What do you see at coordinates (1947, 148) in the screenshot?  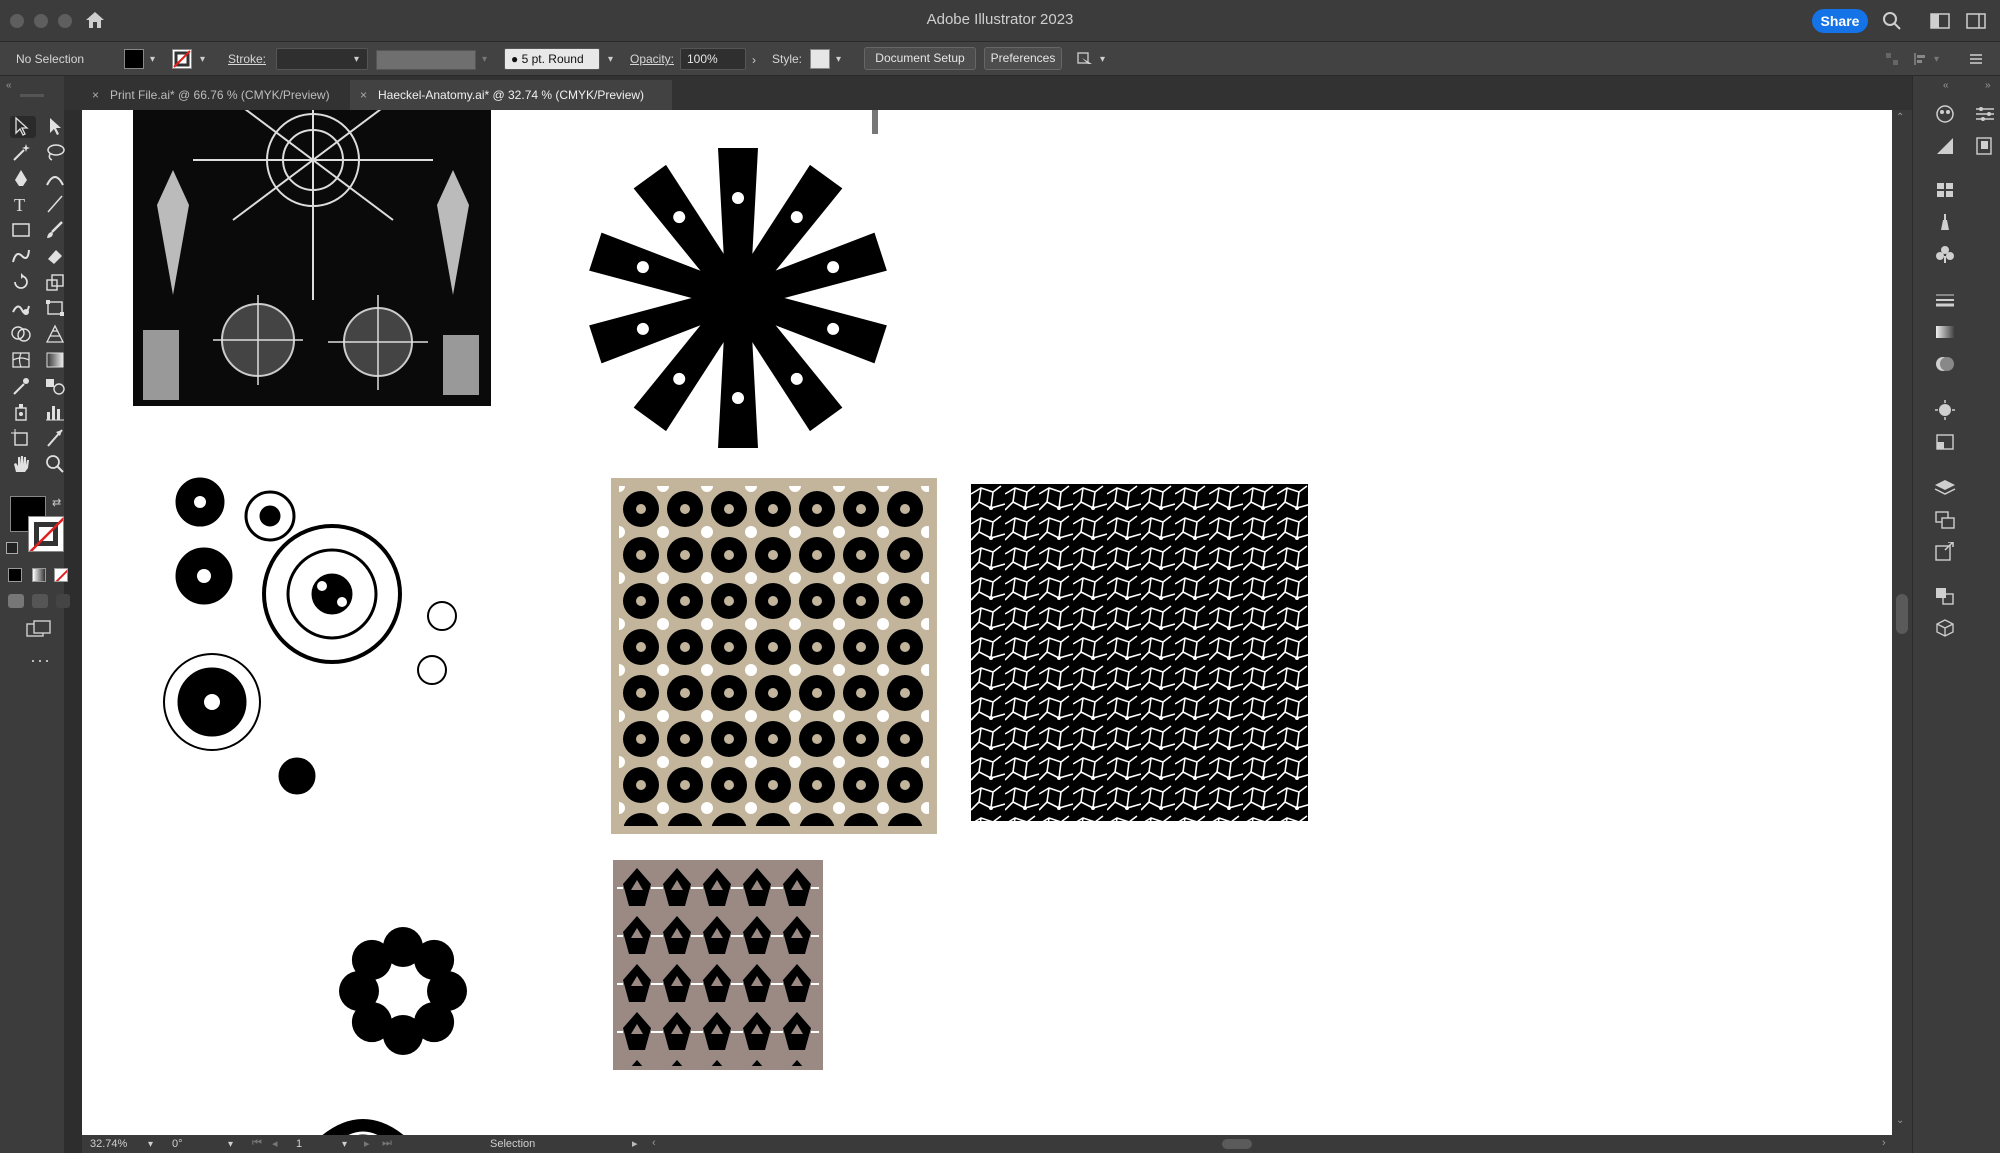 I see `color-guide-icon` at bounding box center [1947, 148].